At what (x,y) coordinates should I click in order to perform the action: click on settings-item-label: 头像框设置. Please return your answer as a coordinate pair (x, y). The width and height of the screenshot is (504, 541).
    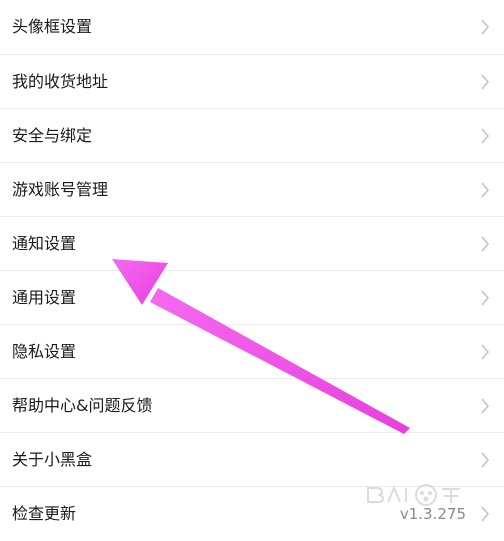
    Looking at the image, I should click on (52, 26).